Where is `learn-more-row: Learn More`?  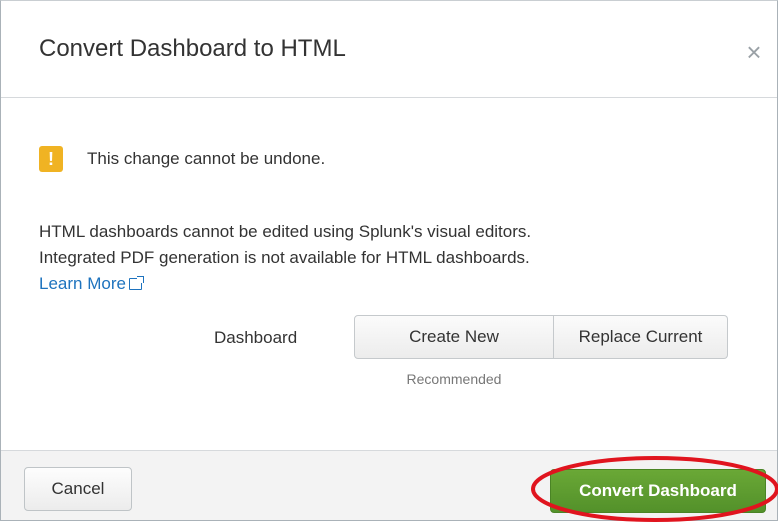 learn-more-row: Learn More is located at coordinates (285, 284).